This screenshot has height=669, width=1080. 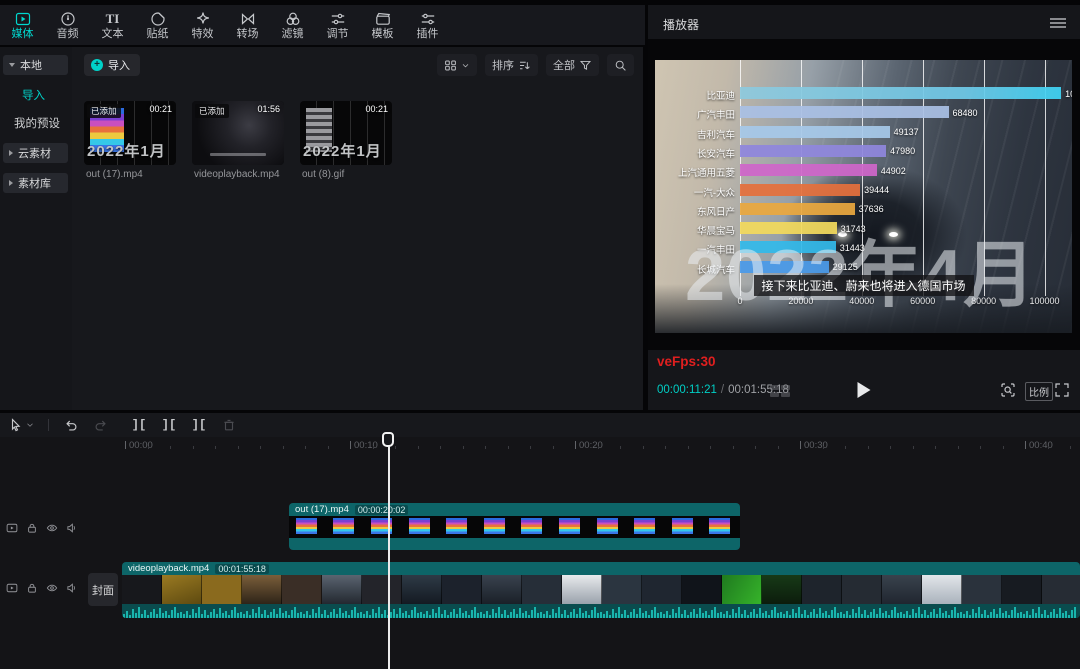 What do you see at coordinates (715, 116) in the screenshot?
I see `chart-bar-label: 广汽丰田` at bounding box center [715, 116].